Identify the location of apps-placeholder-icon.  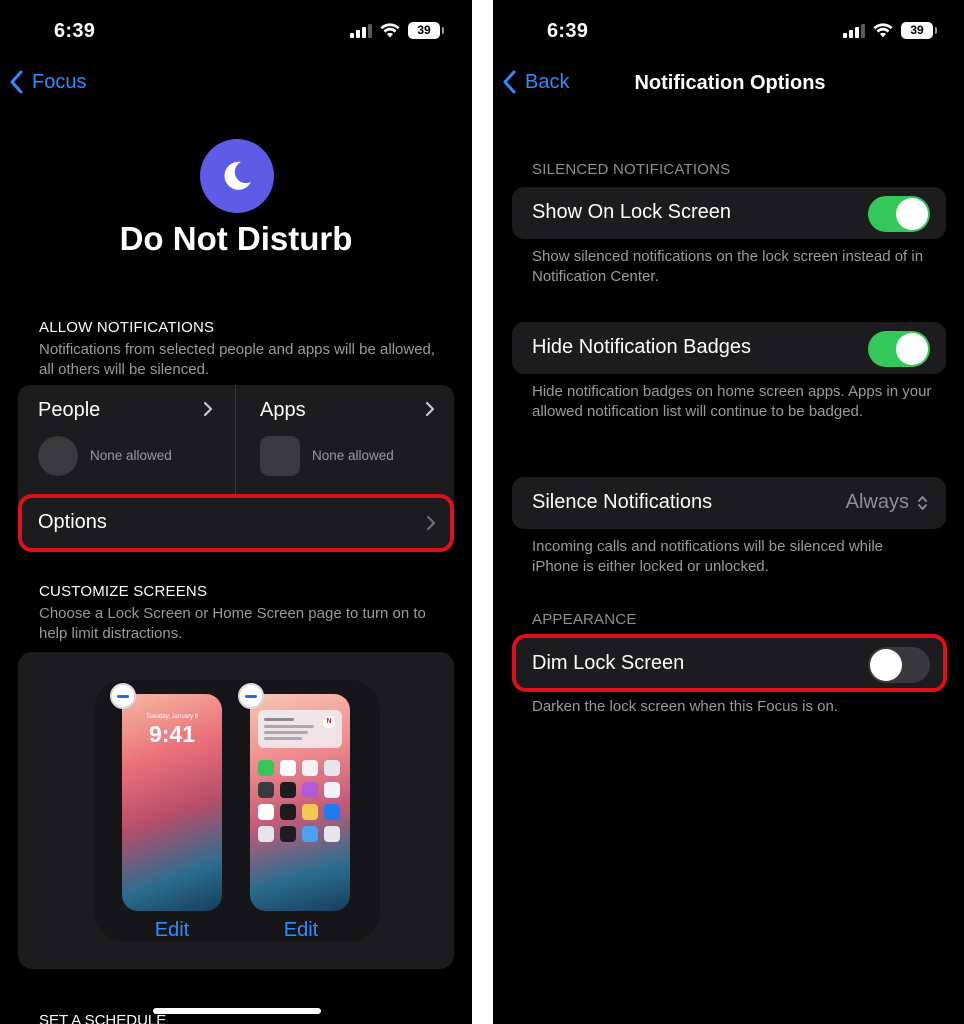
(280, 456).